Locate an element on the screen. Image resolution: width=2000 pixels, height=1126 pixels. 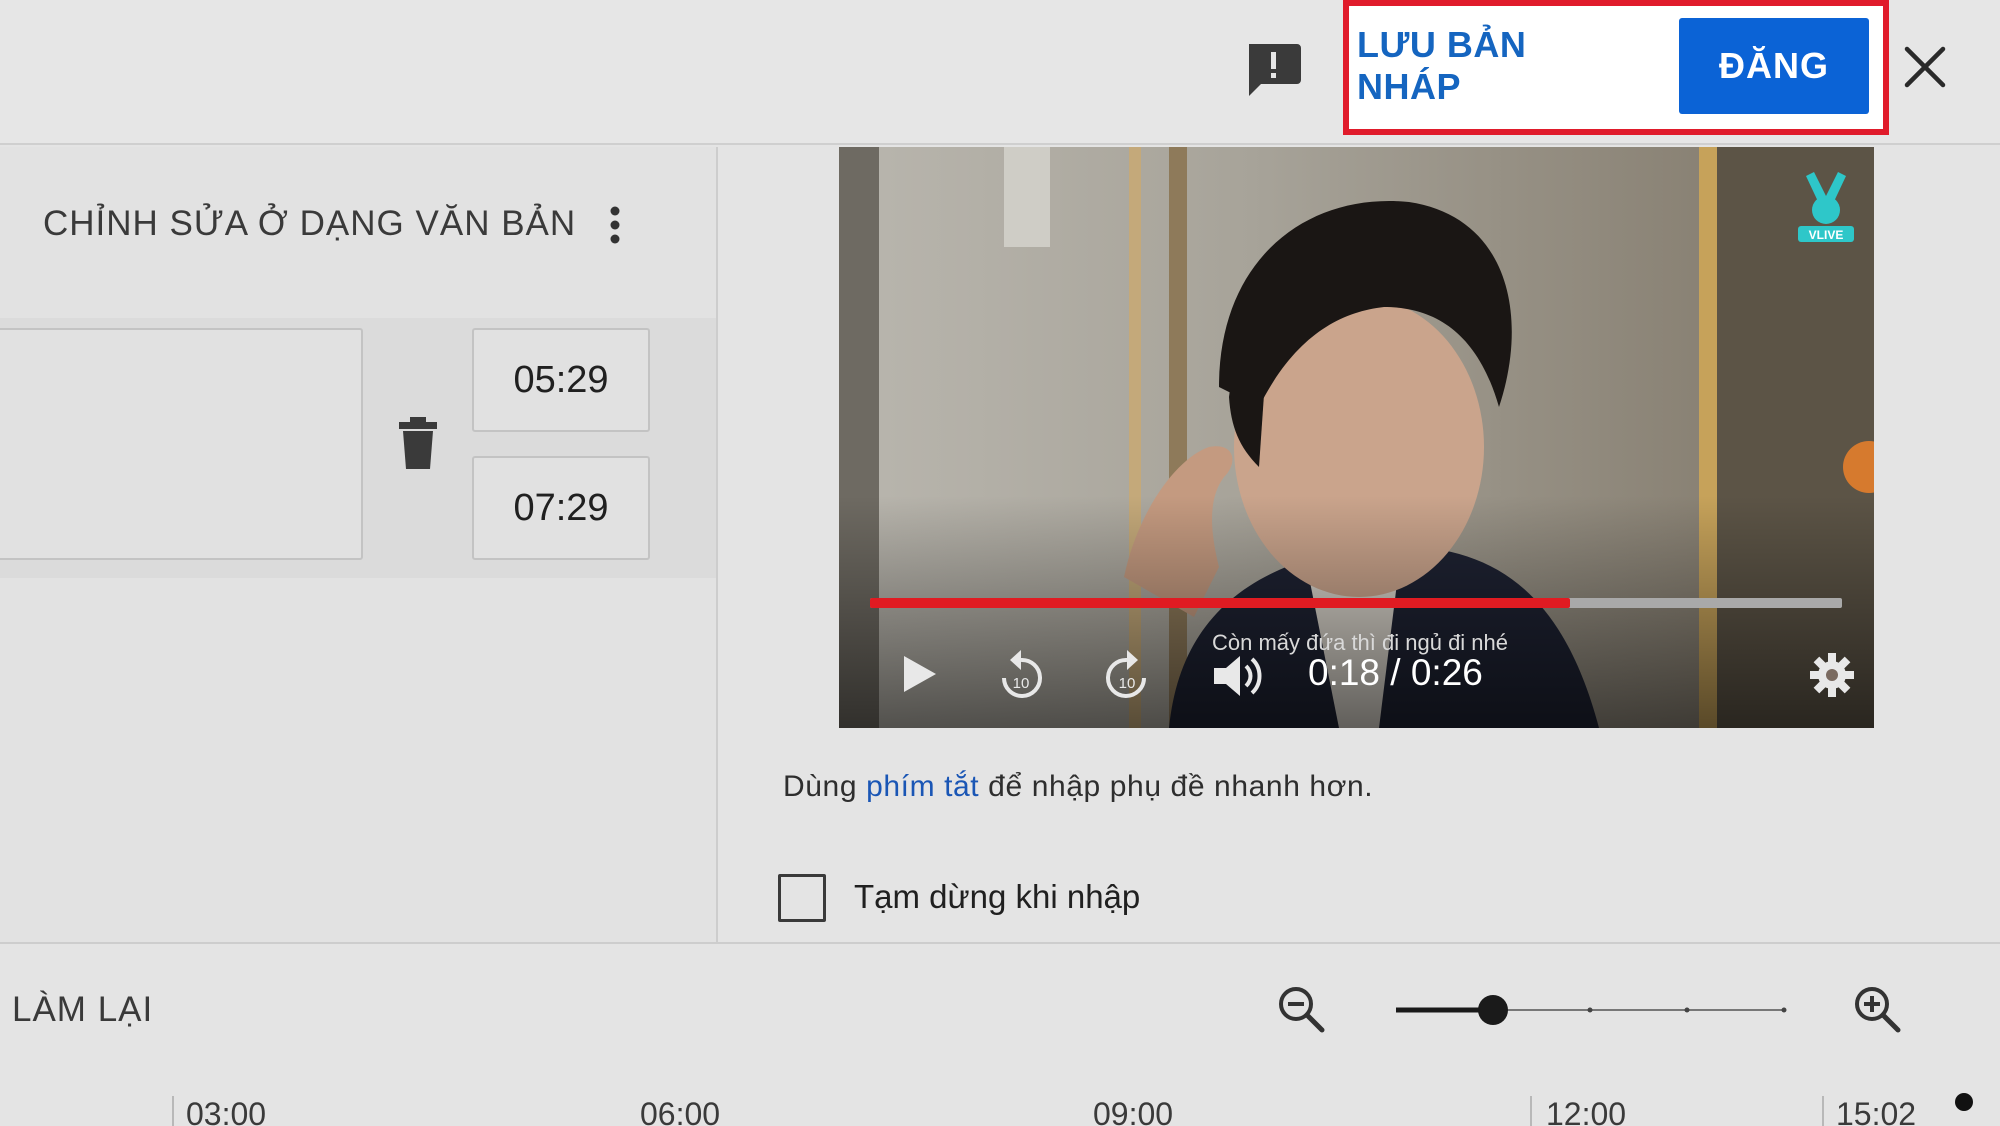
zoom-slider is located at coordinates (1590, 1010).